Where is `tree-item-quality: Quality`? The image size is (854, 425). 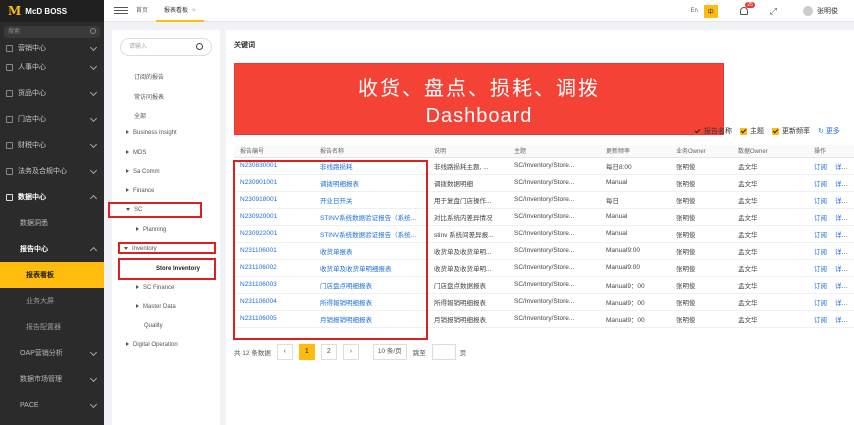
tree-item-quality: Quality is located at coordinates (153, 326).